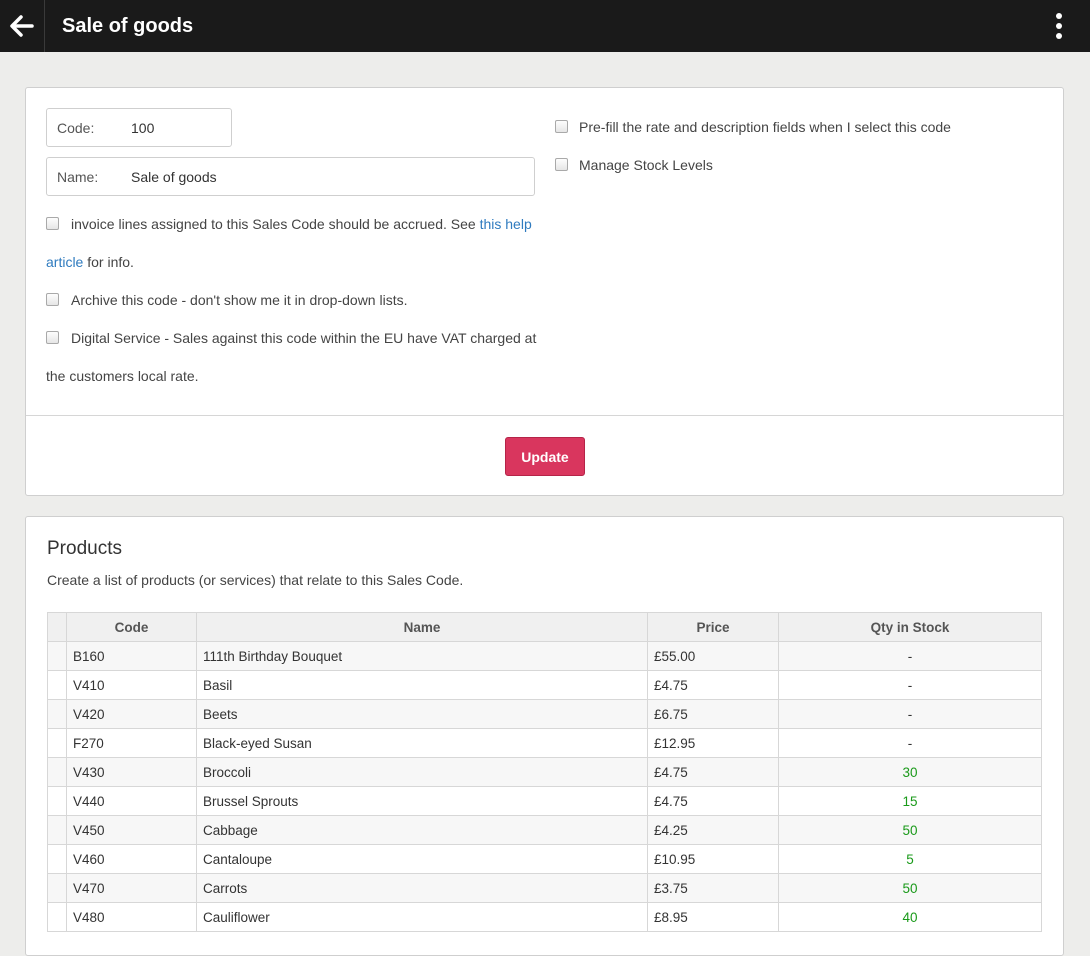 Image resolution: width=1090 pixels, height=956 pixels. I want to click on table-header-row: Code Name Price Qty in Stock, so click(544, 627).